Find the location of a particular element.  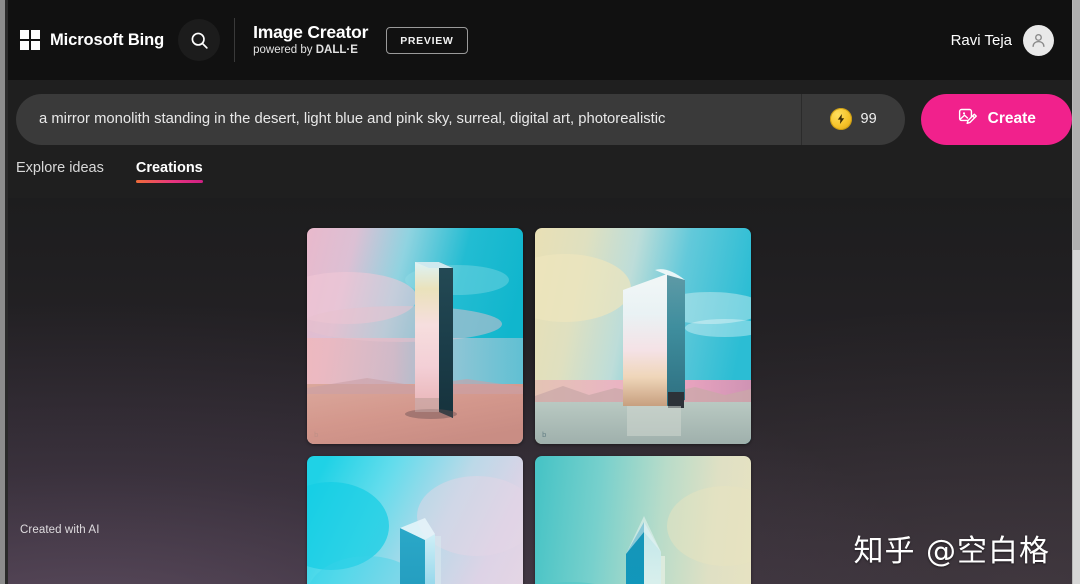

tab-explore-ideas: Explore ideas is located at coordinates (60, 174).